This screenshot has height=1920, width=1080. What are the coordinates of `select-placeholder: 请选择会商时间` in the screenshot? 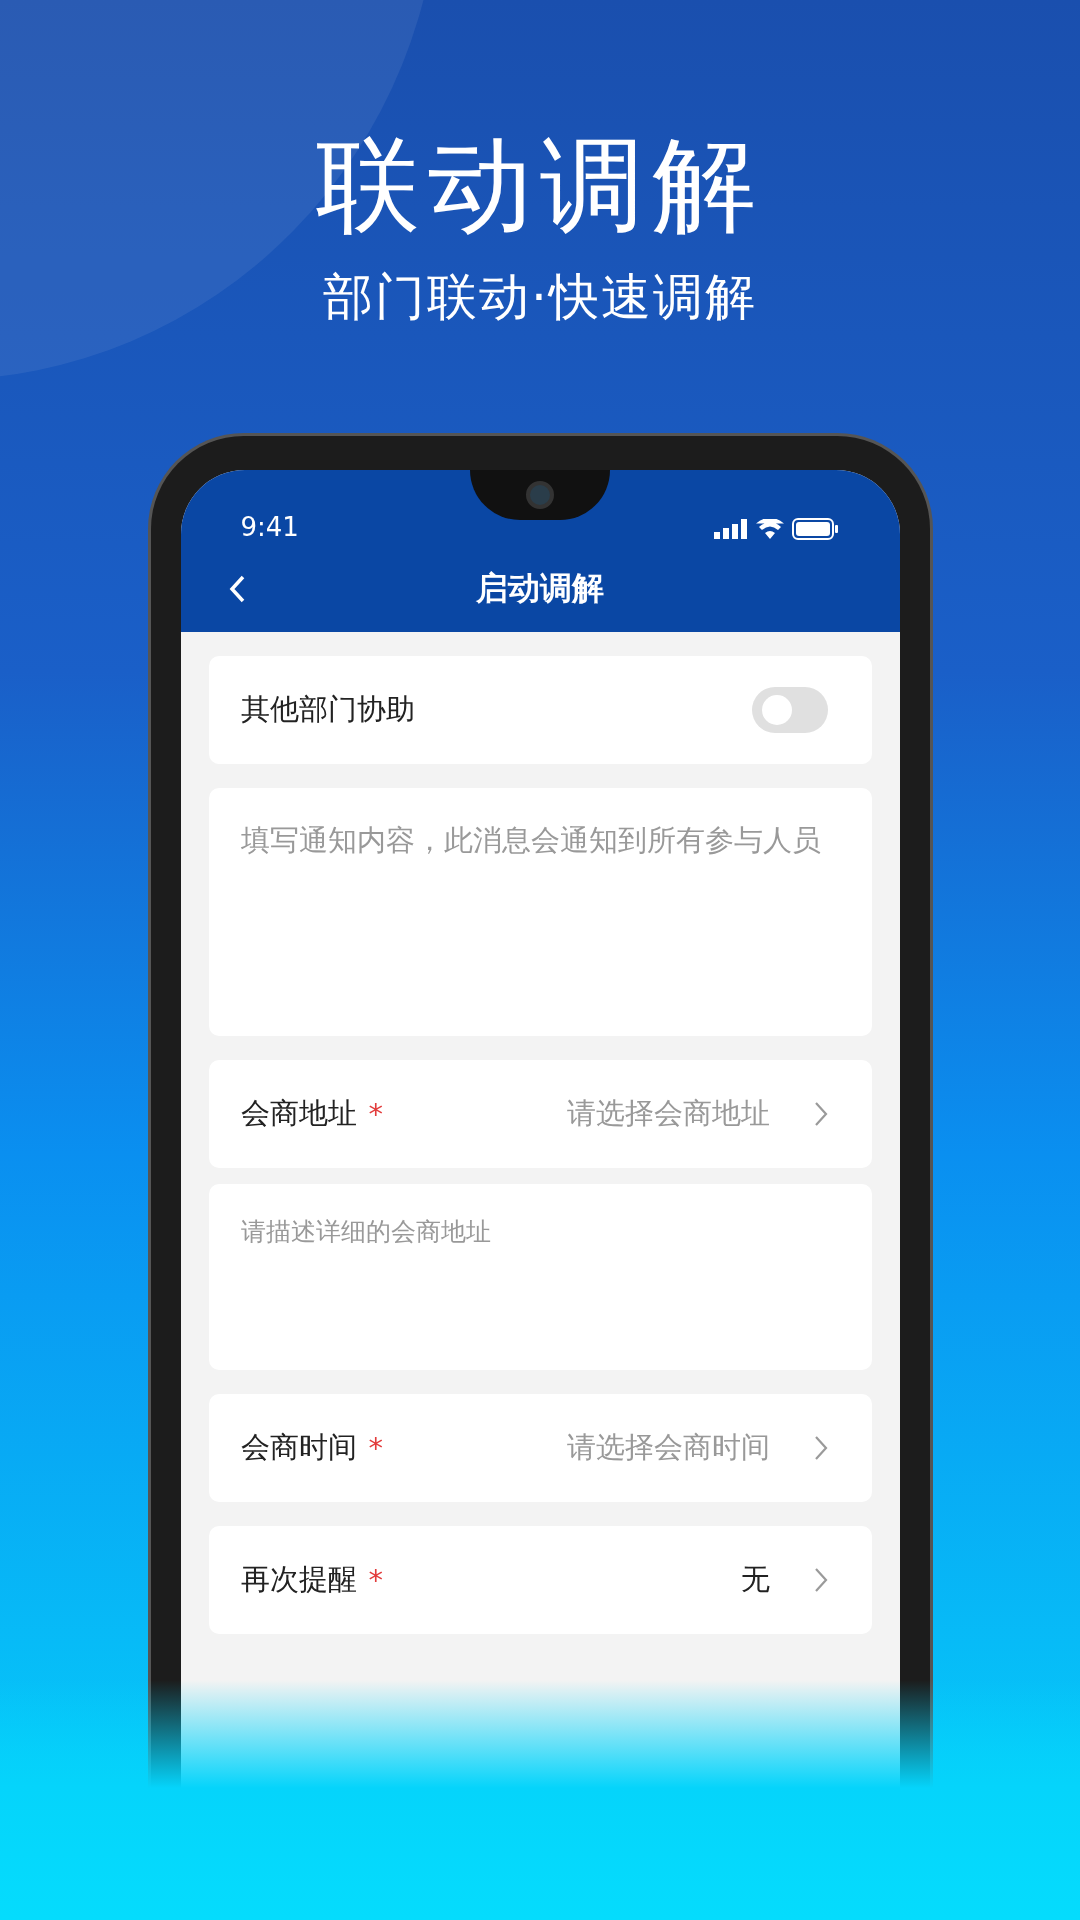 It's located at (668, 1448).